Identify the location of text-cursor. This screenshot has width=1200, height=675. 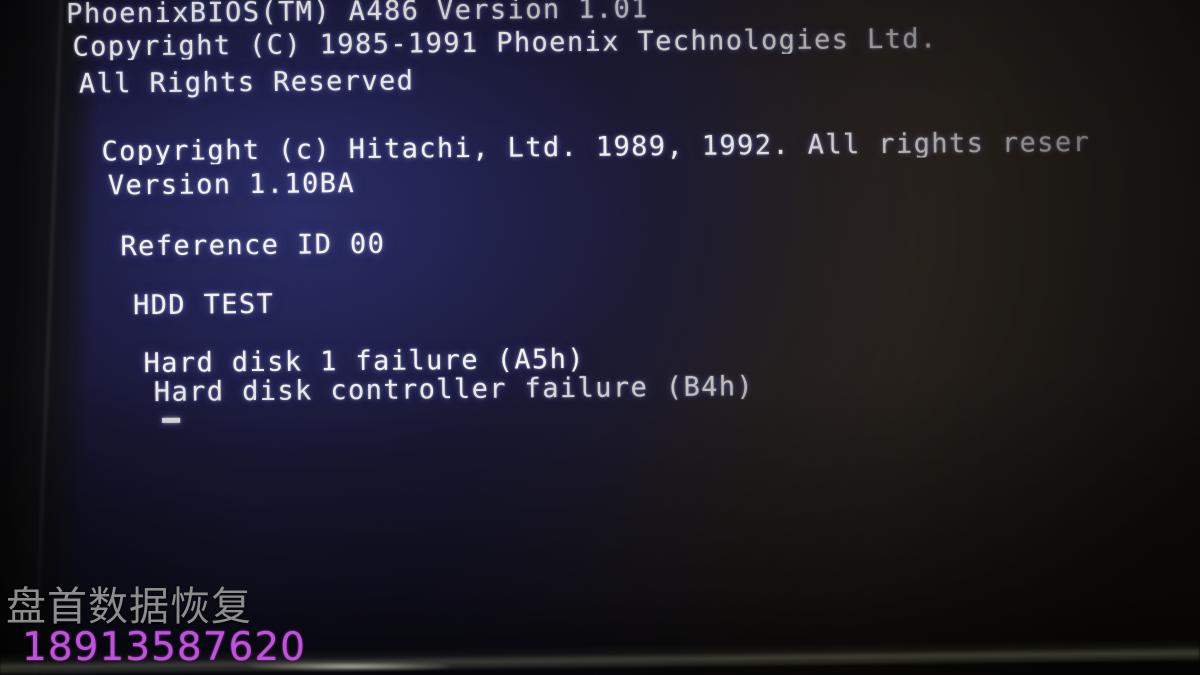
(171, 420).